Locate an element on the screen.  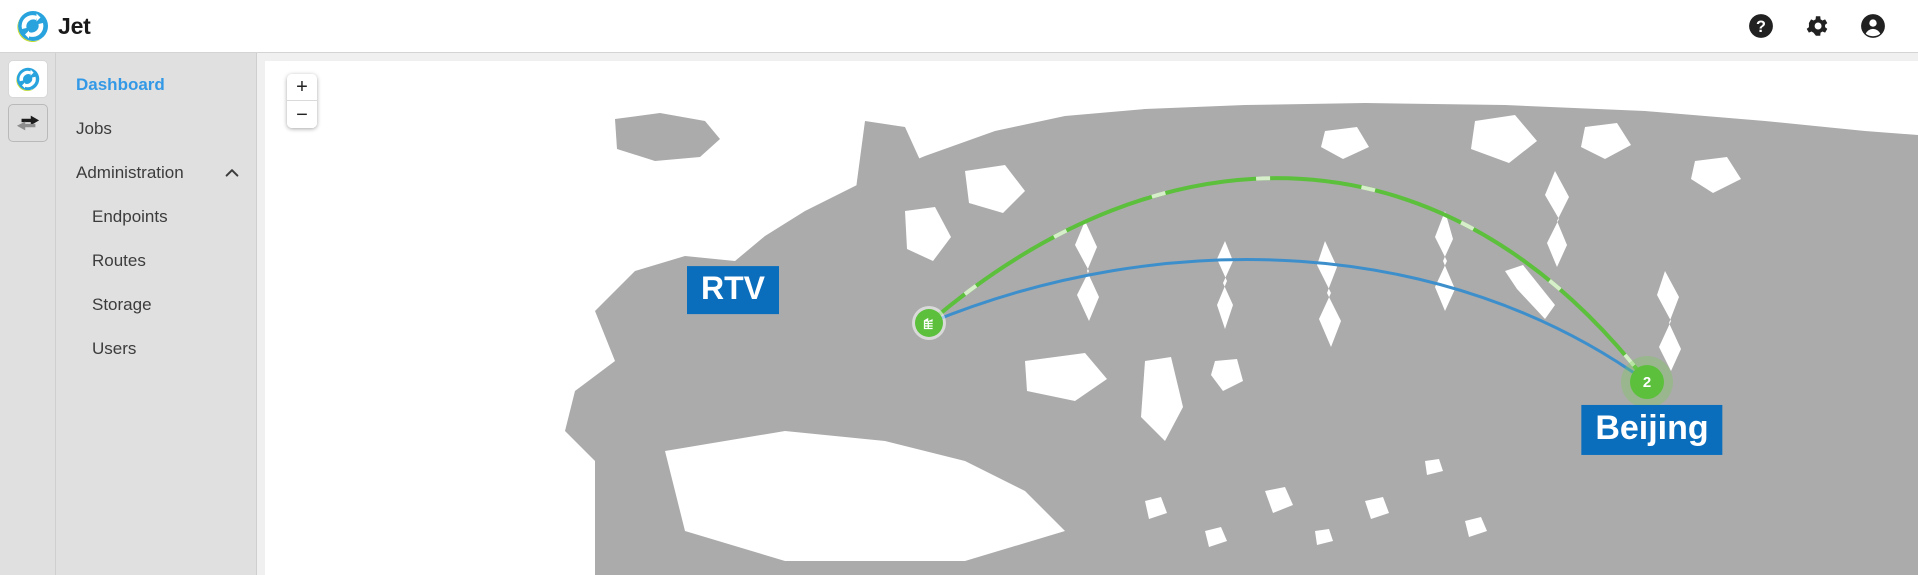
sidebar-item-label: Endpoints is located at coordinates (130, 216).